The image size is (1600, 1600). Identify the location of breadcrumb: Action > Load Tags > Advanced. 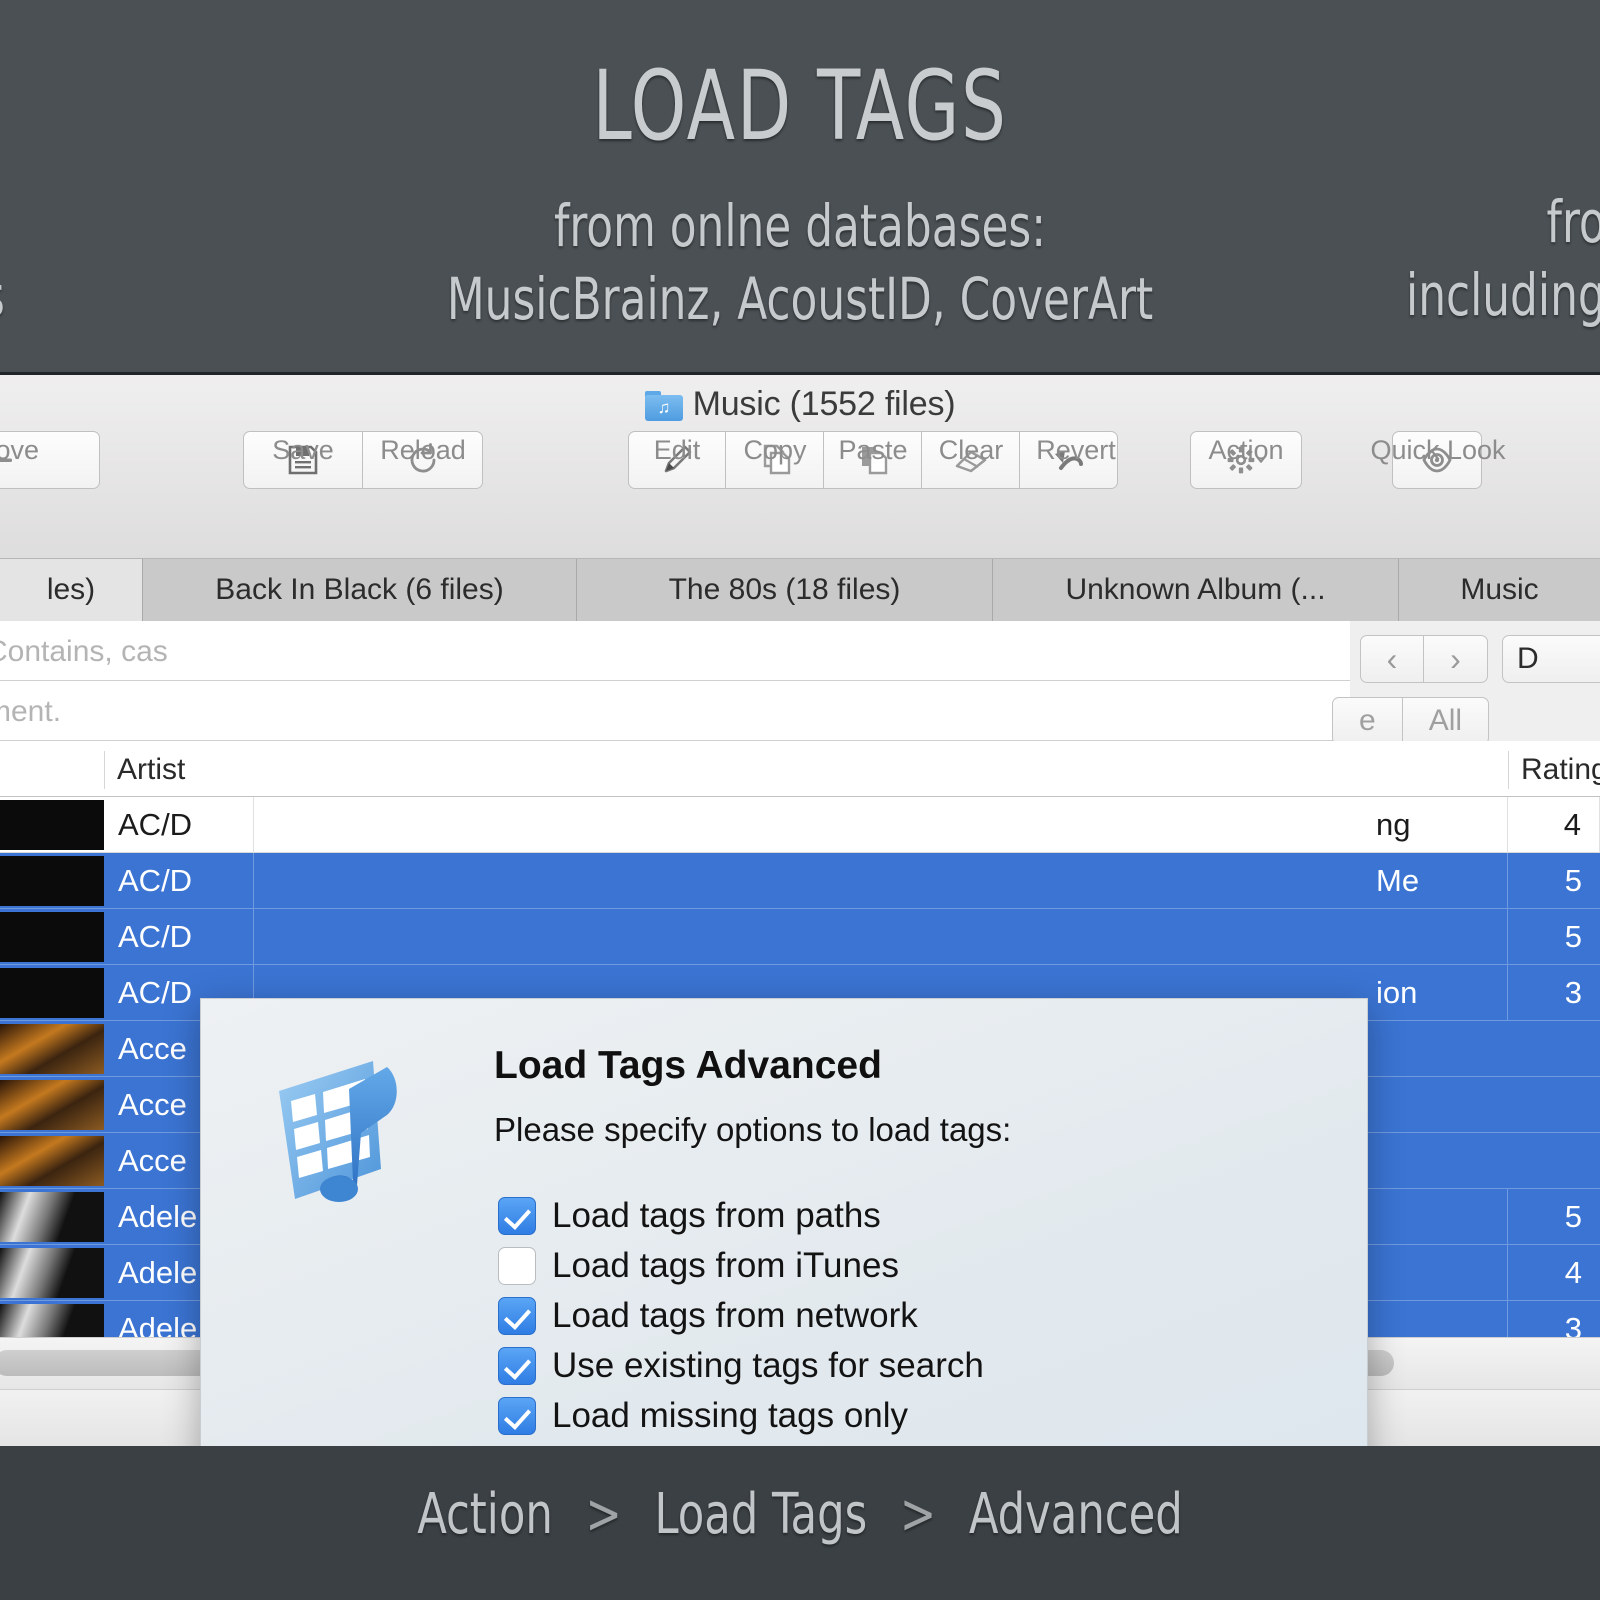
(800, 1514).